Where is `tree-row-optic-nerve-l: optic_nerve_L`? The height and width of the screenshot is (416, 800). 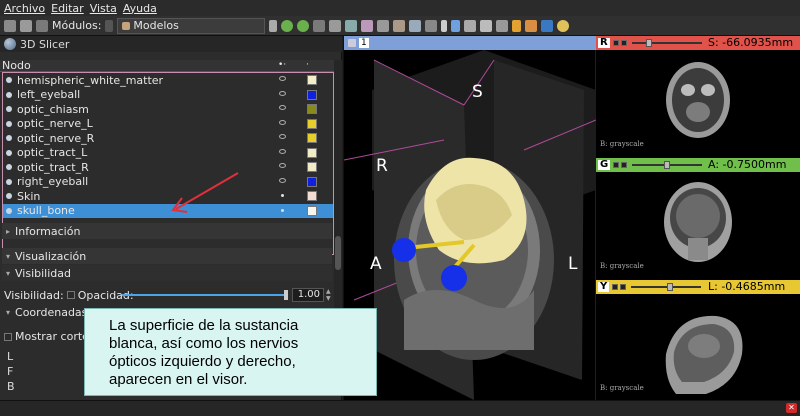 tree-row-optic-nerve-l: optic_nerve_L is located at coordinates (168, 124).